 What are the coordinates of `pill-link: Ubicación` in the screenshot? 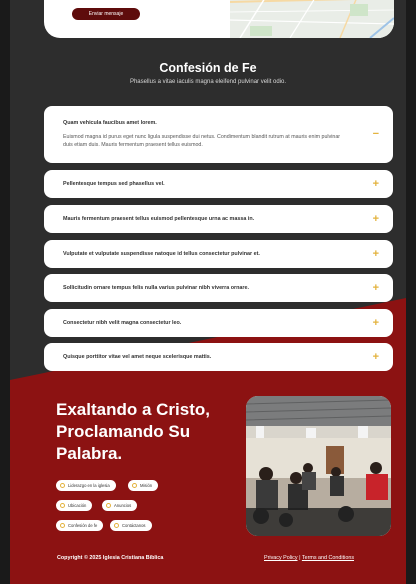 It's located at (74, 505).